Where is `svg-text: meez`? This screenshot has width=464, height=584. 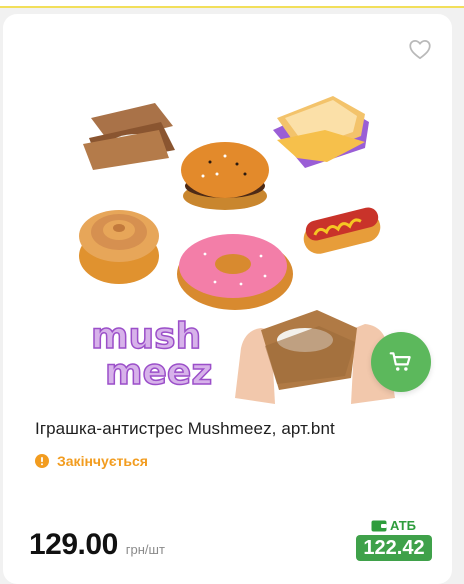
svg-text: meez is located at coordinates (158, 372).